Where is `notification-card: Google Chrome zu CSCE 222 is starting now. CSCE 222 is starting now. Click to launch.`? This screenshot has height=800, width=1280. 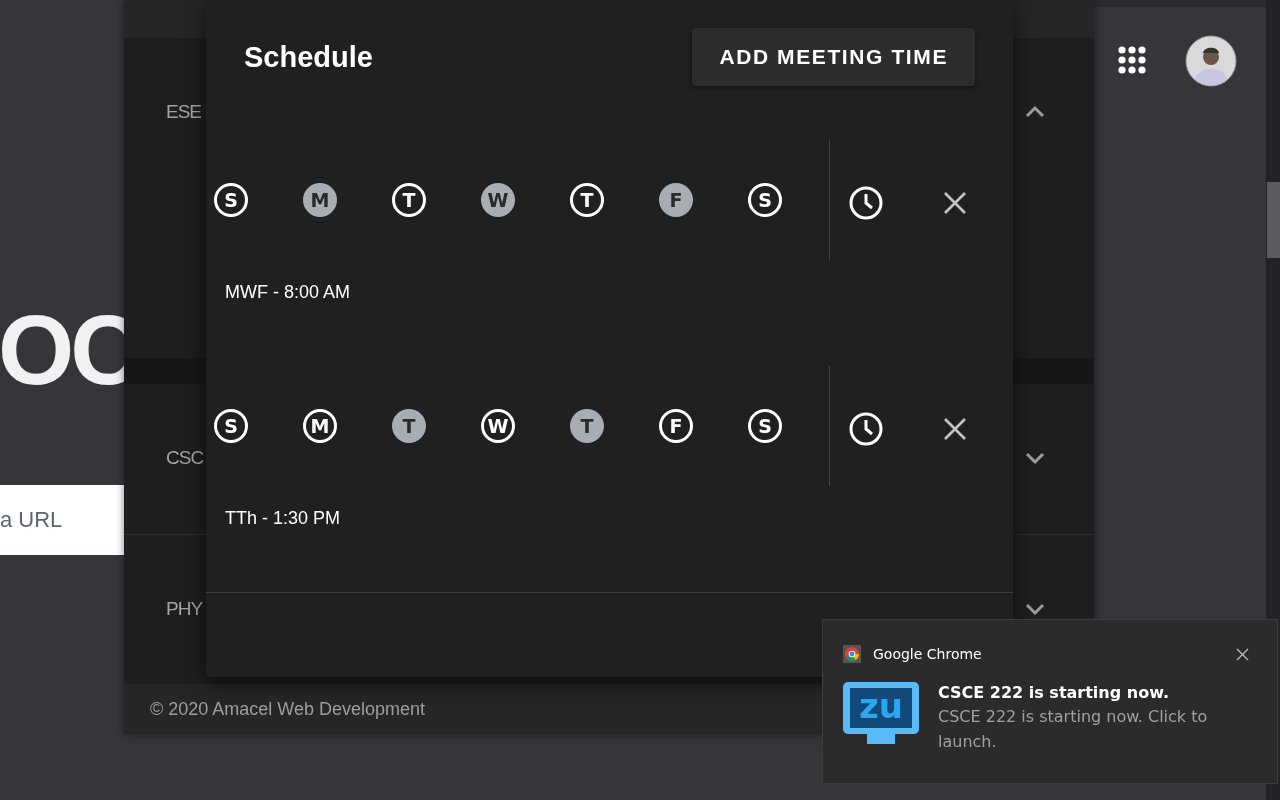
notification-card: Google Chrome zu CSCE 222 is starting now. CSCE 222 is starting now. Click to launch. is located at coordinates (1050, 701).